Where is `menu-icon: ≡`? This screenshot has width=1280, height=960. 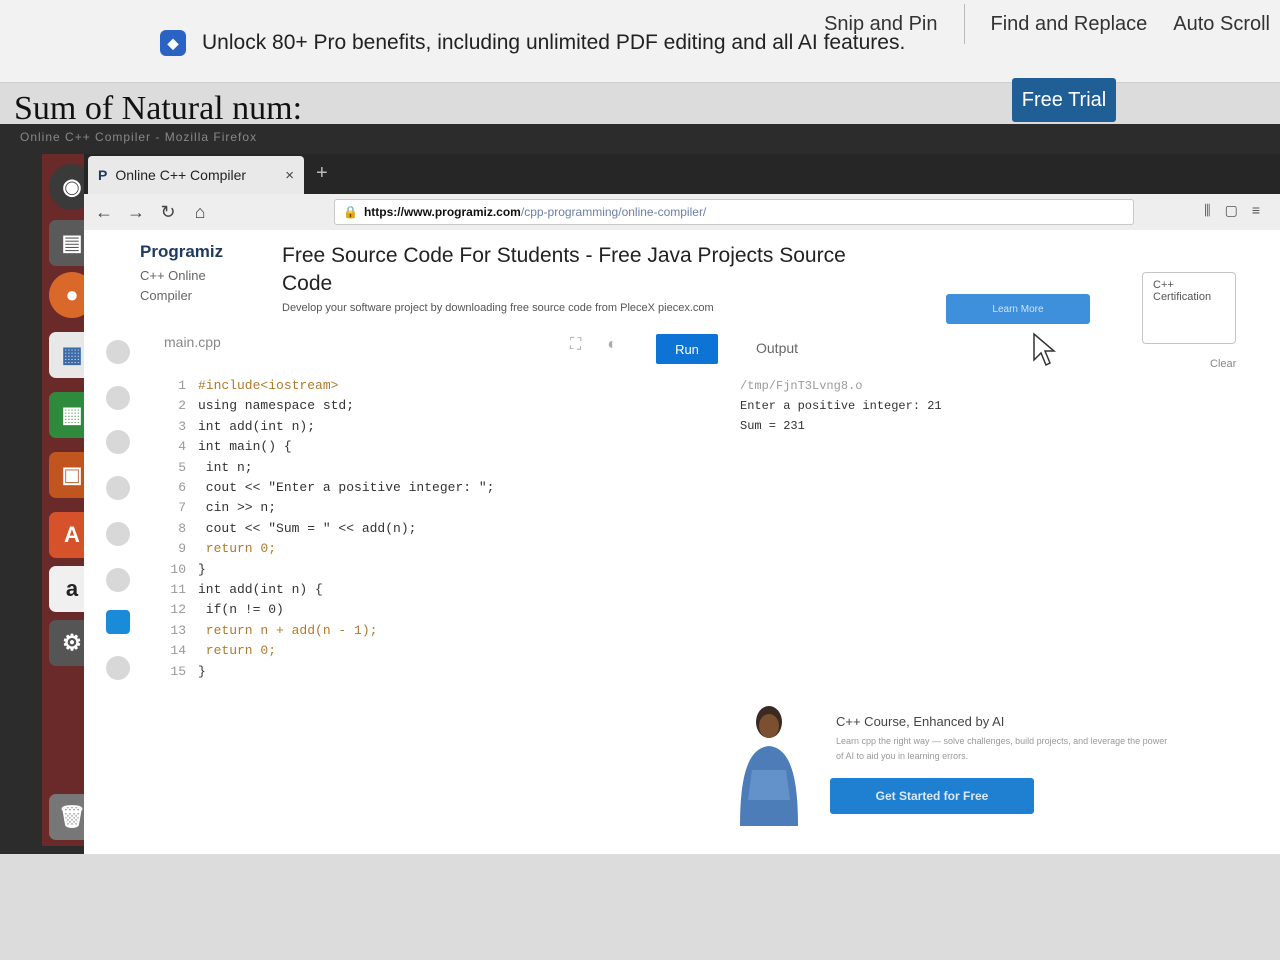 menu-icon: ≡ is located at coordinates (1256, 210).